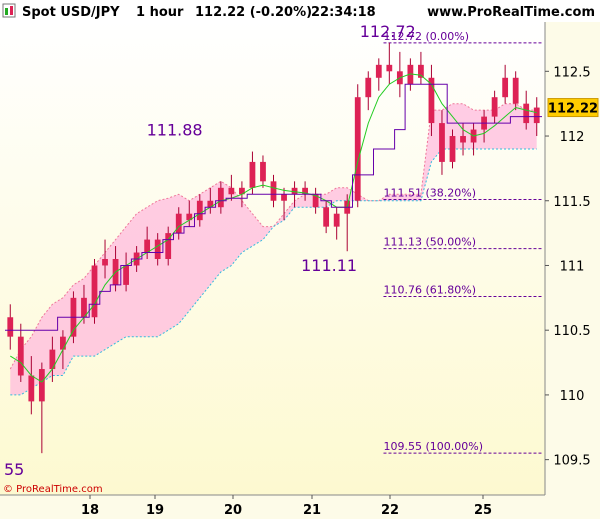 This screenshot has width=600, height=523. Describe the element at coordinates (71, 12) in the screenshot. I see `instrument-name: Spot USD/JPY` at that location.